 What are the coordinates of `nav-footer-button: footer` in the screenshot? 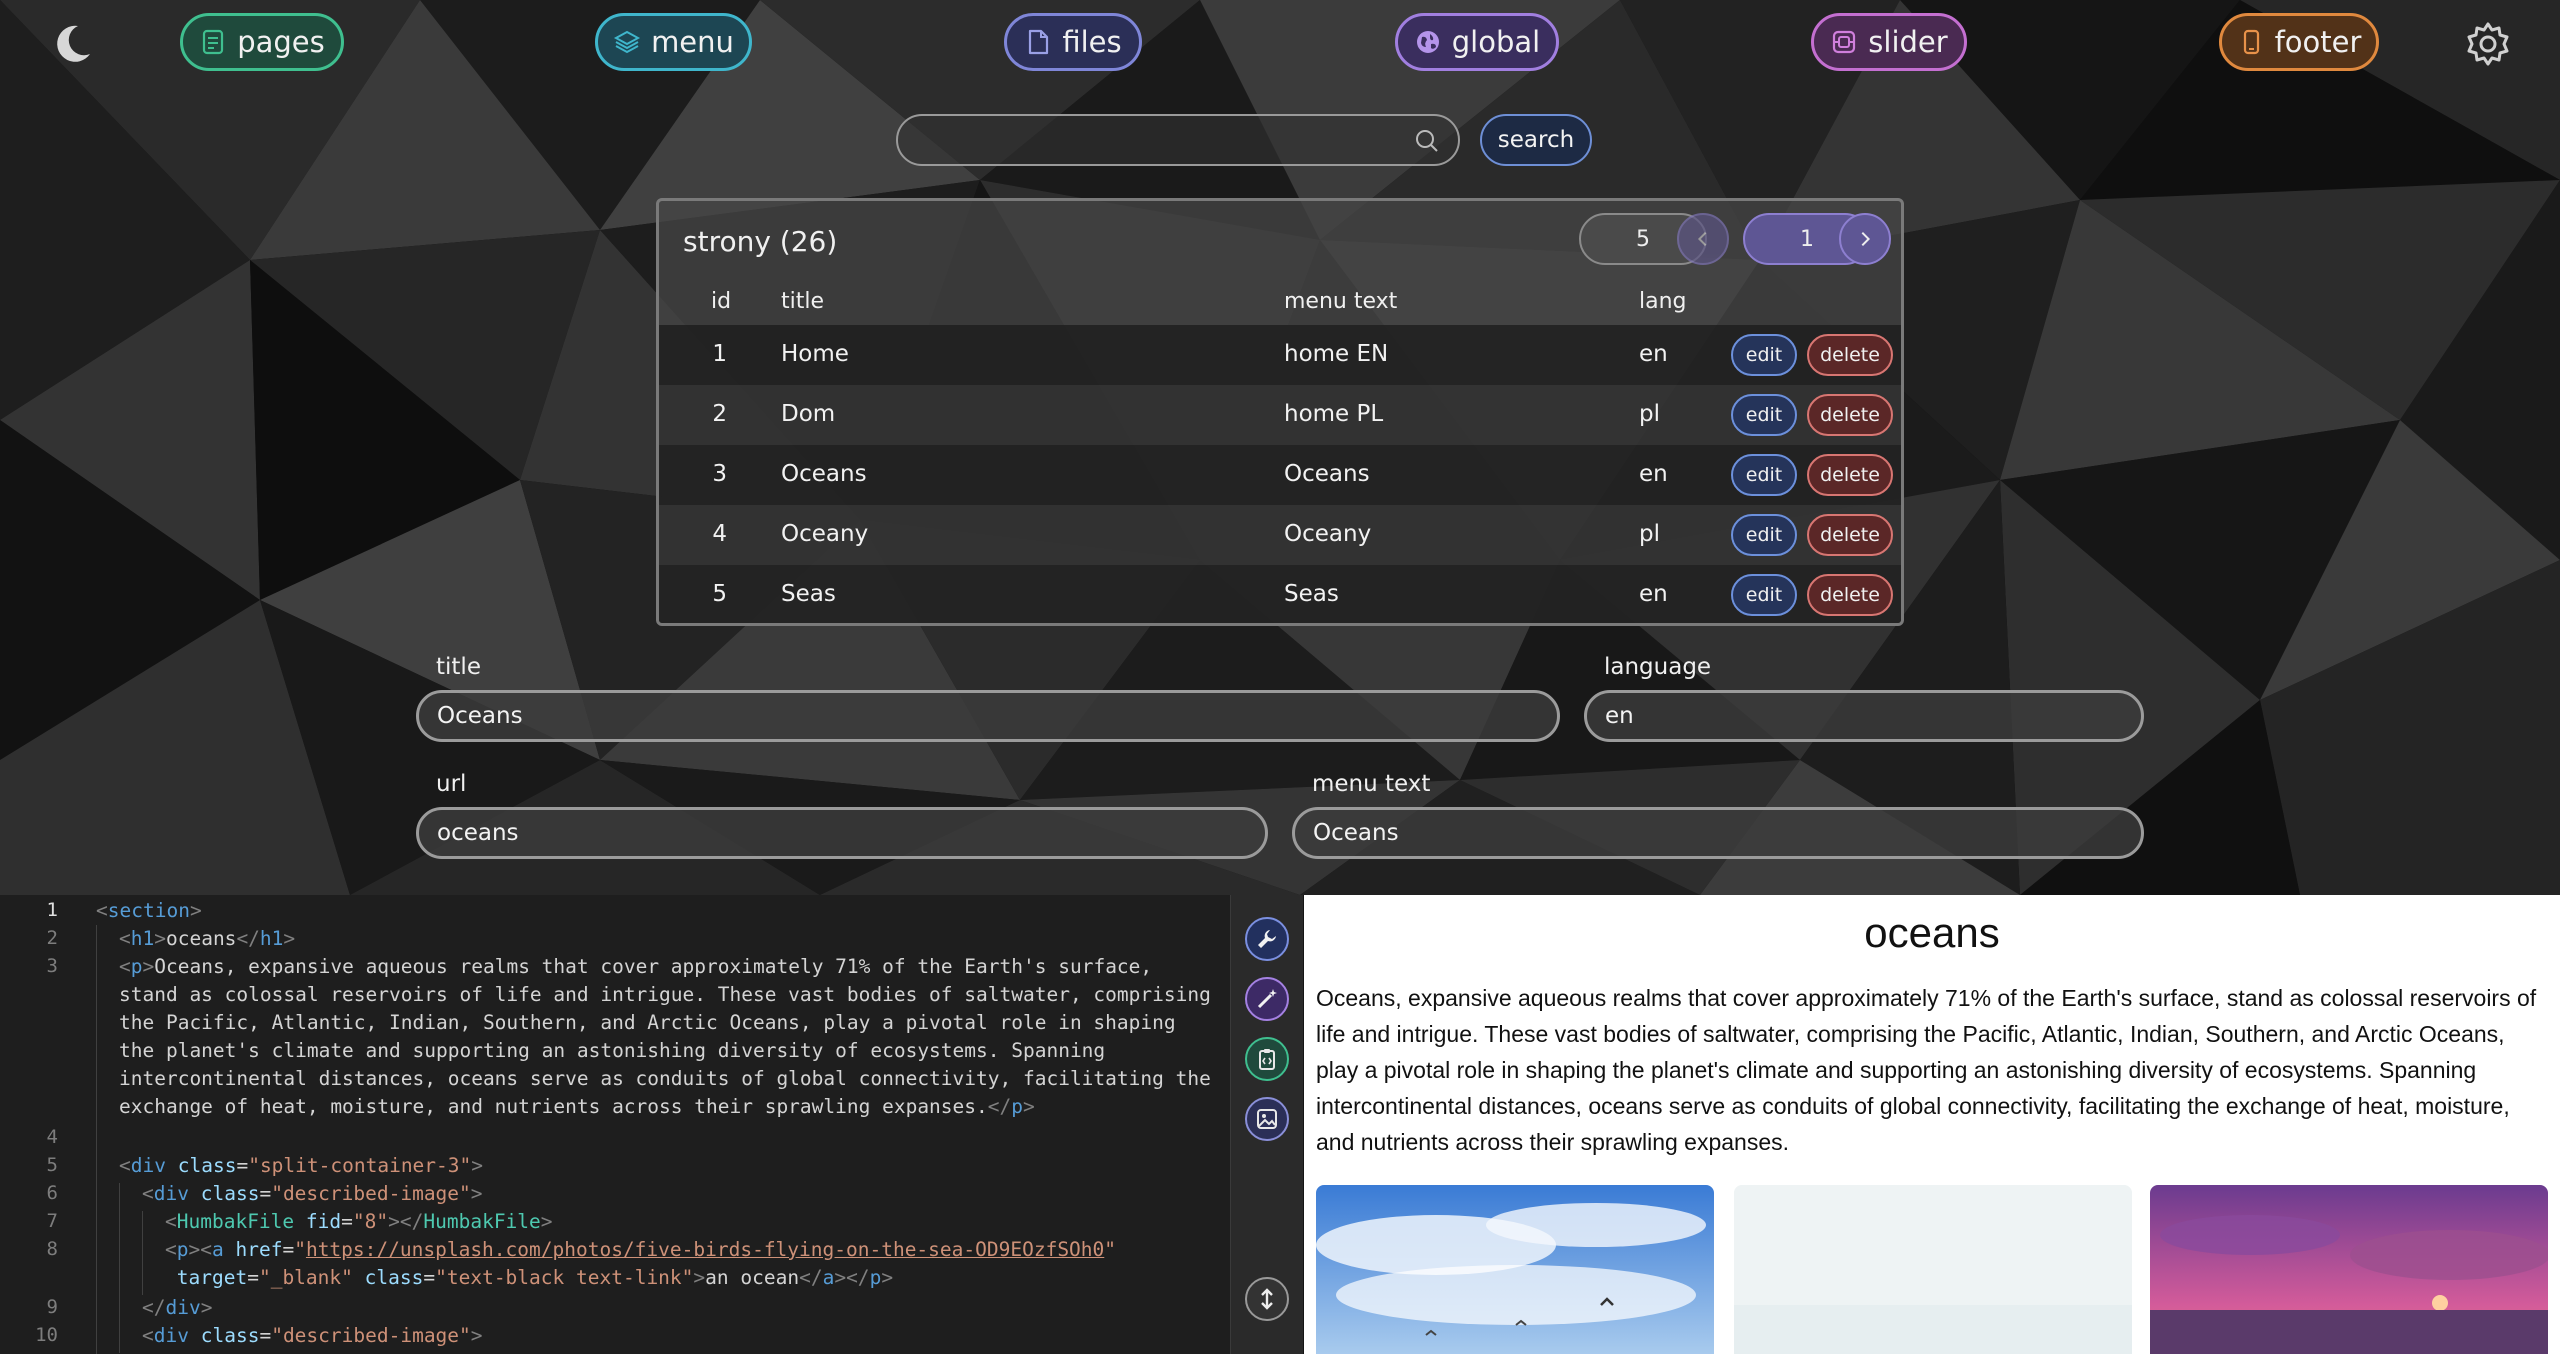 It's located at (2299, 42).